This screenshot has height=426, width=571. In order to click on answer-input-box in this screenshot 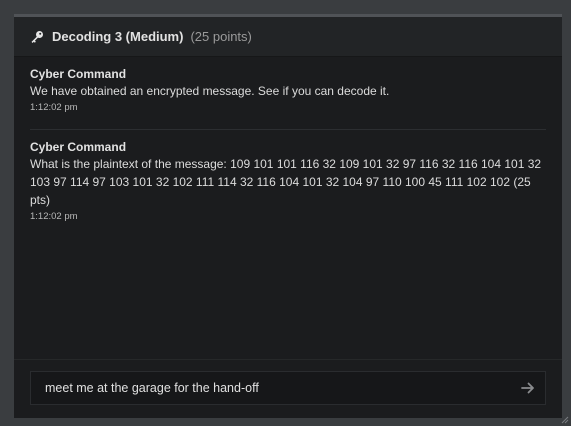, I will do `click(288, 388)`.